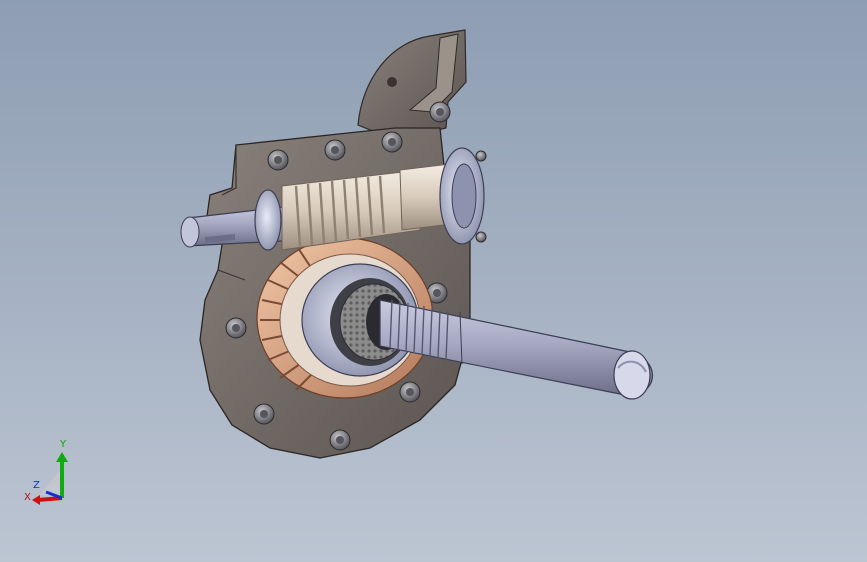 The width and height of the screenshot is (867, 562). I want to click on upper-bracket, so click(412, 85).